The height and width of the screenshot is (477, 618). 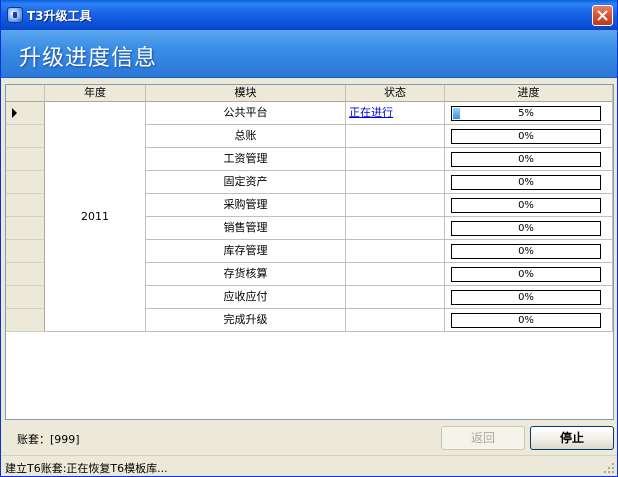 I want to click on progress-bar: 5%, so click(x=526, y=113).